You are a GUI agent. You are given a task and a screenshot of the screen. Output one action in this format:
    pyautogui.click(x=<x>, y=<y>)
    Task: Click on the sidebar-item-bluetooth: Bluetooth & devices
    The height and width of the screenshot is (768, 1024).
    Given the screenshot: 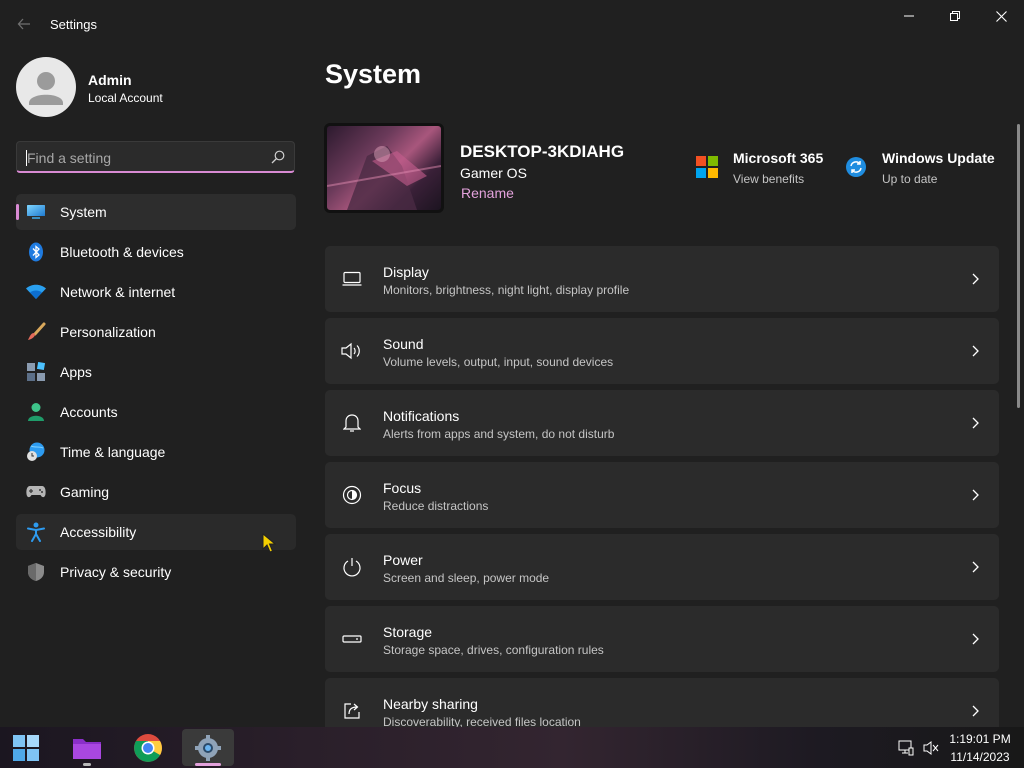 What is the action you would take?
    pyautogui.click(x=156, y=252)
    